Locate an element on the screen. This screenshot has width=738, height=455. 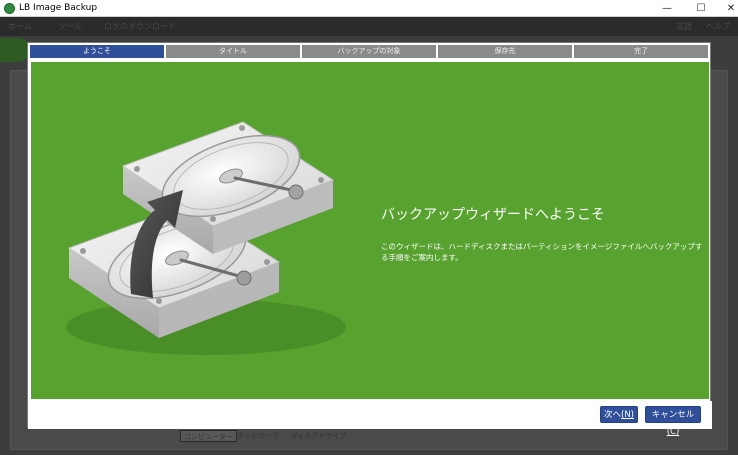
cancel-button-label: キャンセル is located at coordinates (673, 415).